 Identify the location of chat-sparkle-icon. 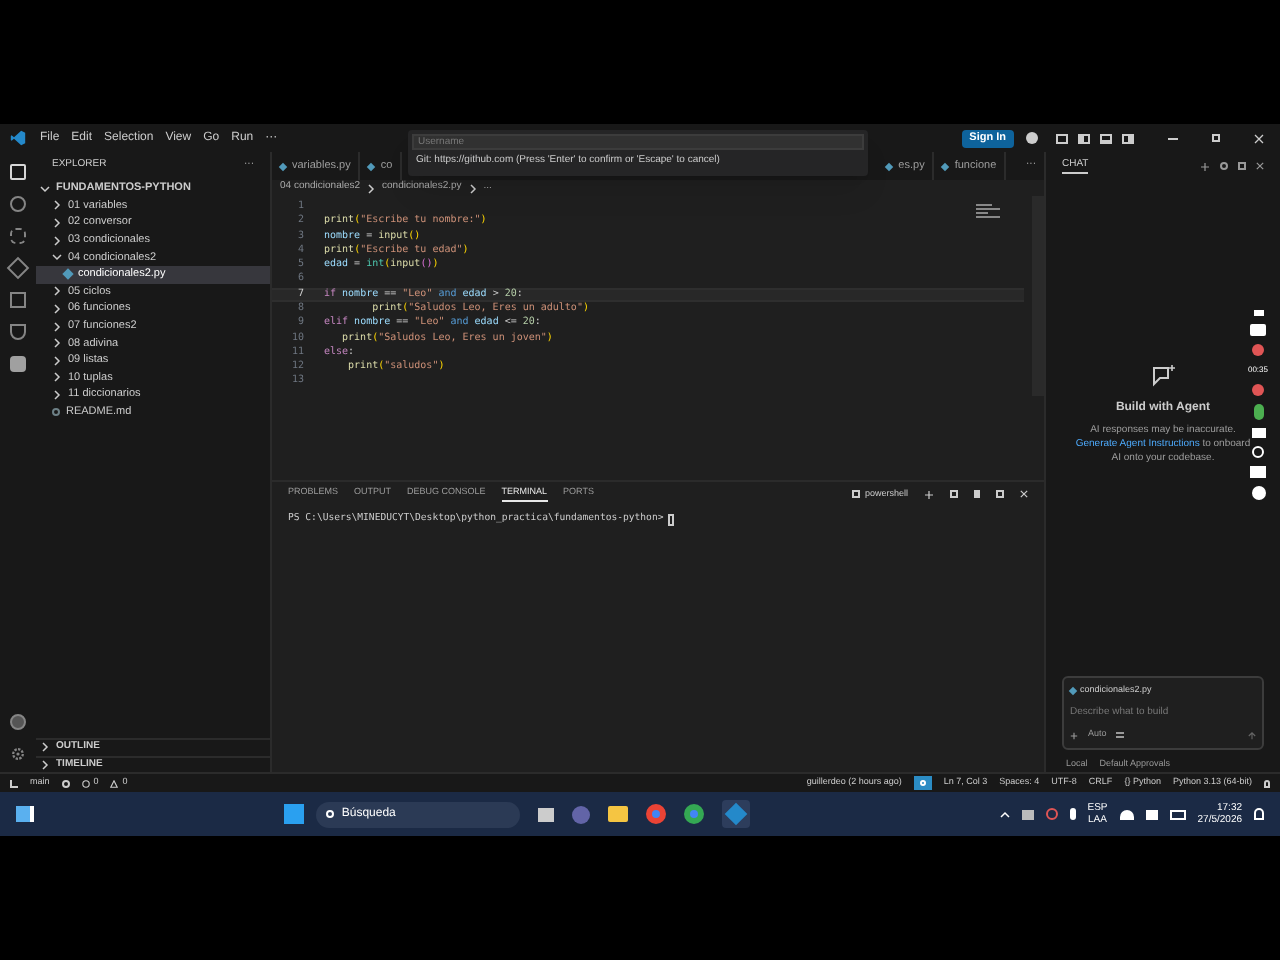
(1163, 376).